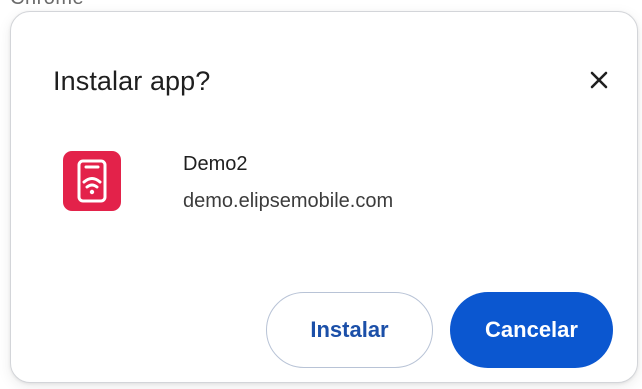  Describe the element at coordinates (288, 182) in the screenshot. I see `app-text: Demo2 demo.elipsemobile.com` at that location.